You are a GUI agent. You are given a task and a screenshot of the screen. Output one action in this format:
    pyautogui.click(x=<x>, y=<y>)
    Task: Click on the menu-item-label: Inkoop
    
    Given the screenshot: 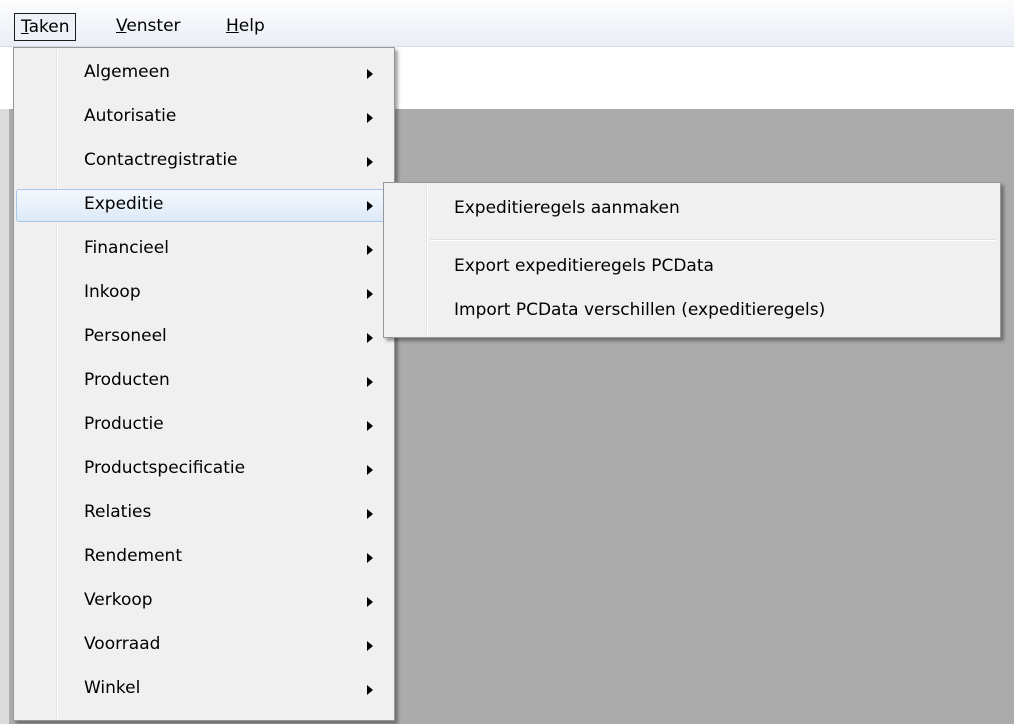 What is the action you would take?
    pyautogui.click(x=112, y=292)
    